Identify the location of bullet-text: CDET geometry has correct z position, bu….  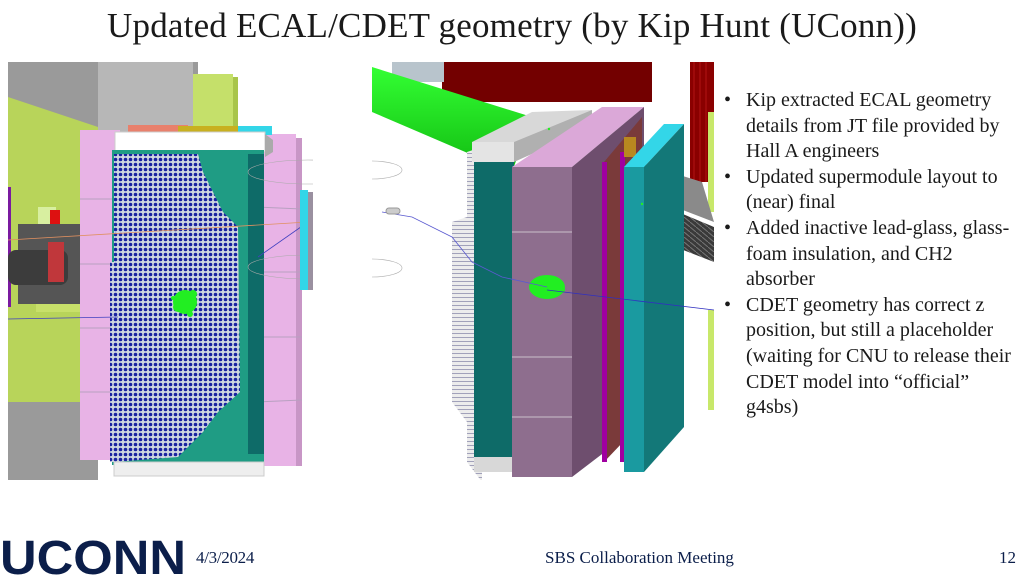
(878, 356).